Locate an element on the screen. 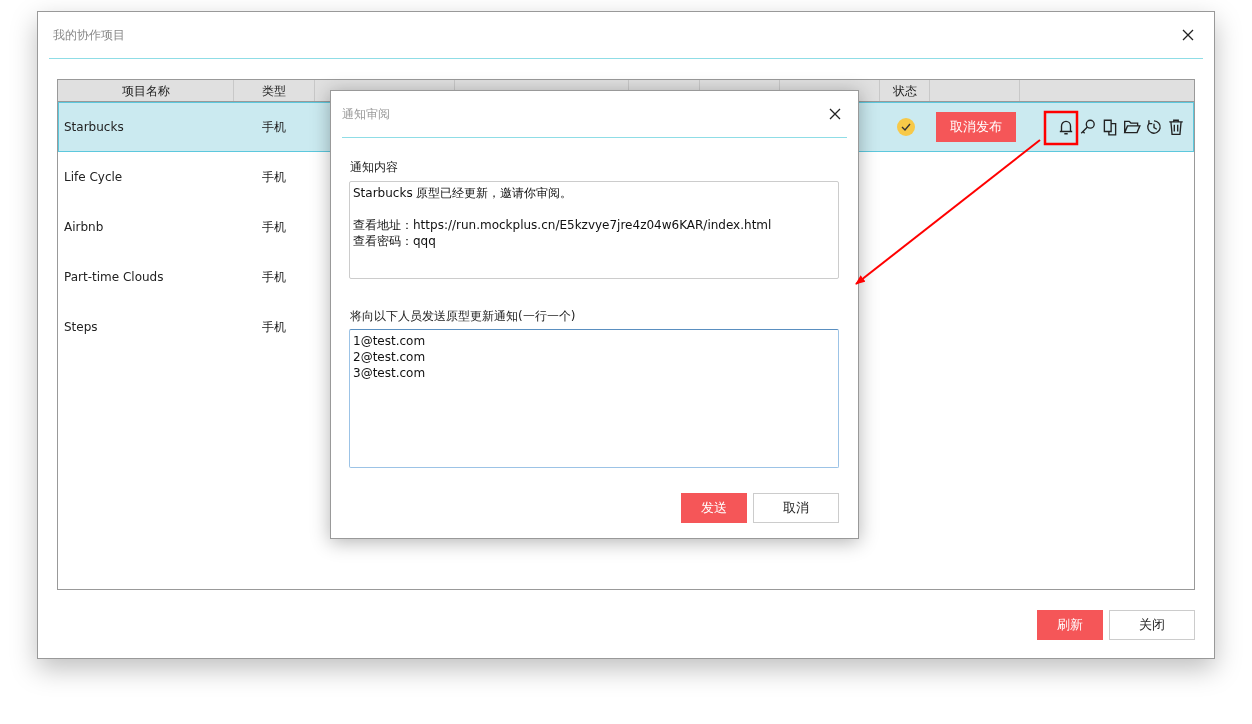 The image size is (1252, 724). column-header: 状态 is located at coordinates (904, 91).